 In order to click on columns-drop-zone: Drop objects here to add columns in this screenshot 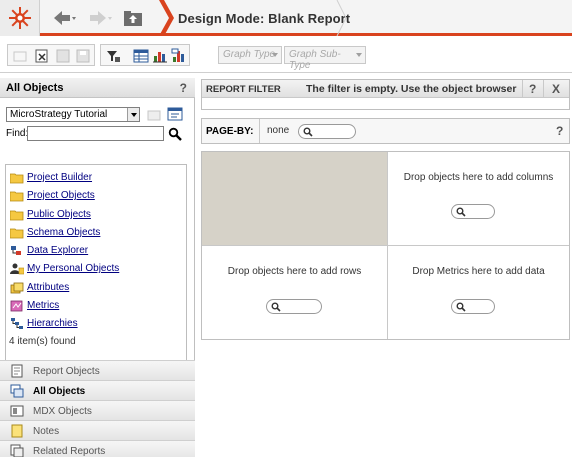, I will do `click(478, 199)`.